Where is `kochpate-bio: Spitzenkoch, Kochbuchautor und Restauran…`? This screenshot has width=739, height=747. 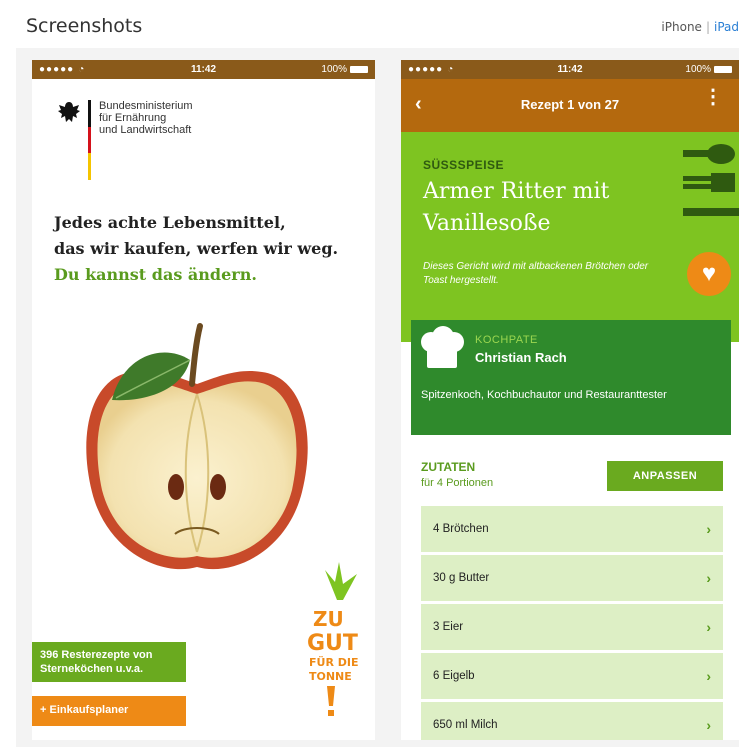 kochpate-bio: Spitzenkoch, Kochbuchautor und Restauran… is located at coordinates (544, 395).